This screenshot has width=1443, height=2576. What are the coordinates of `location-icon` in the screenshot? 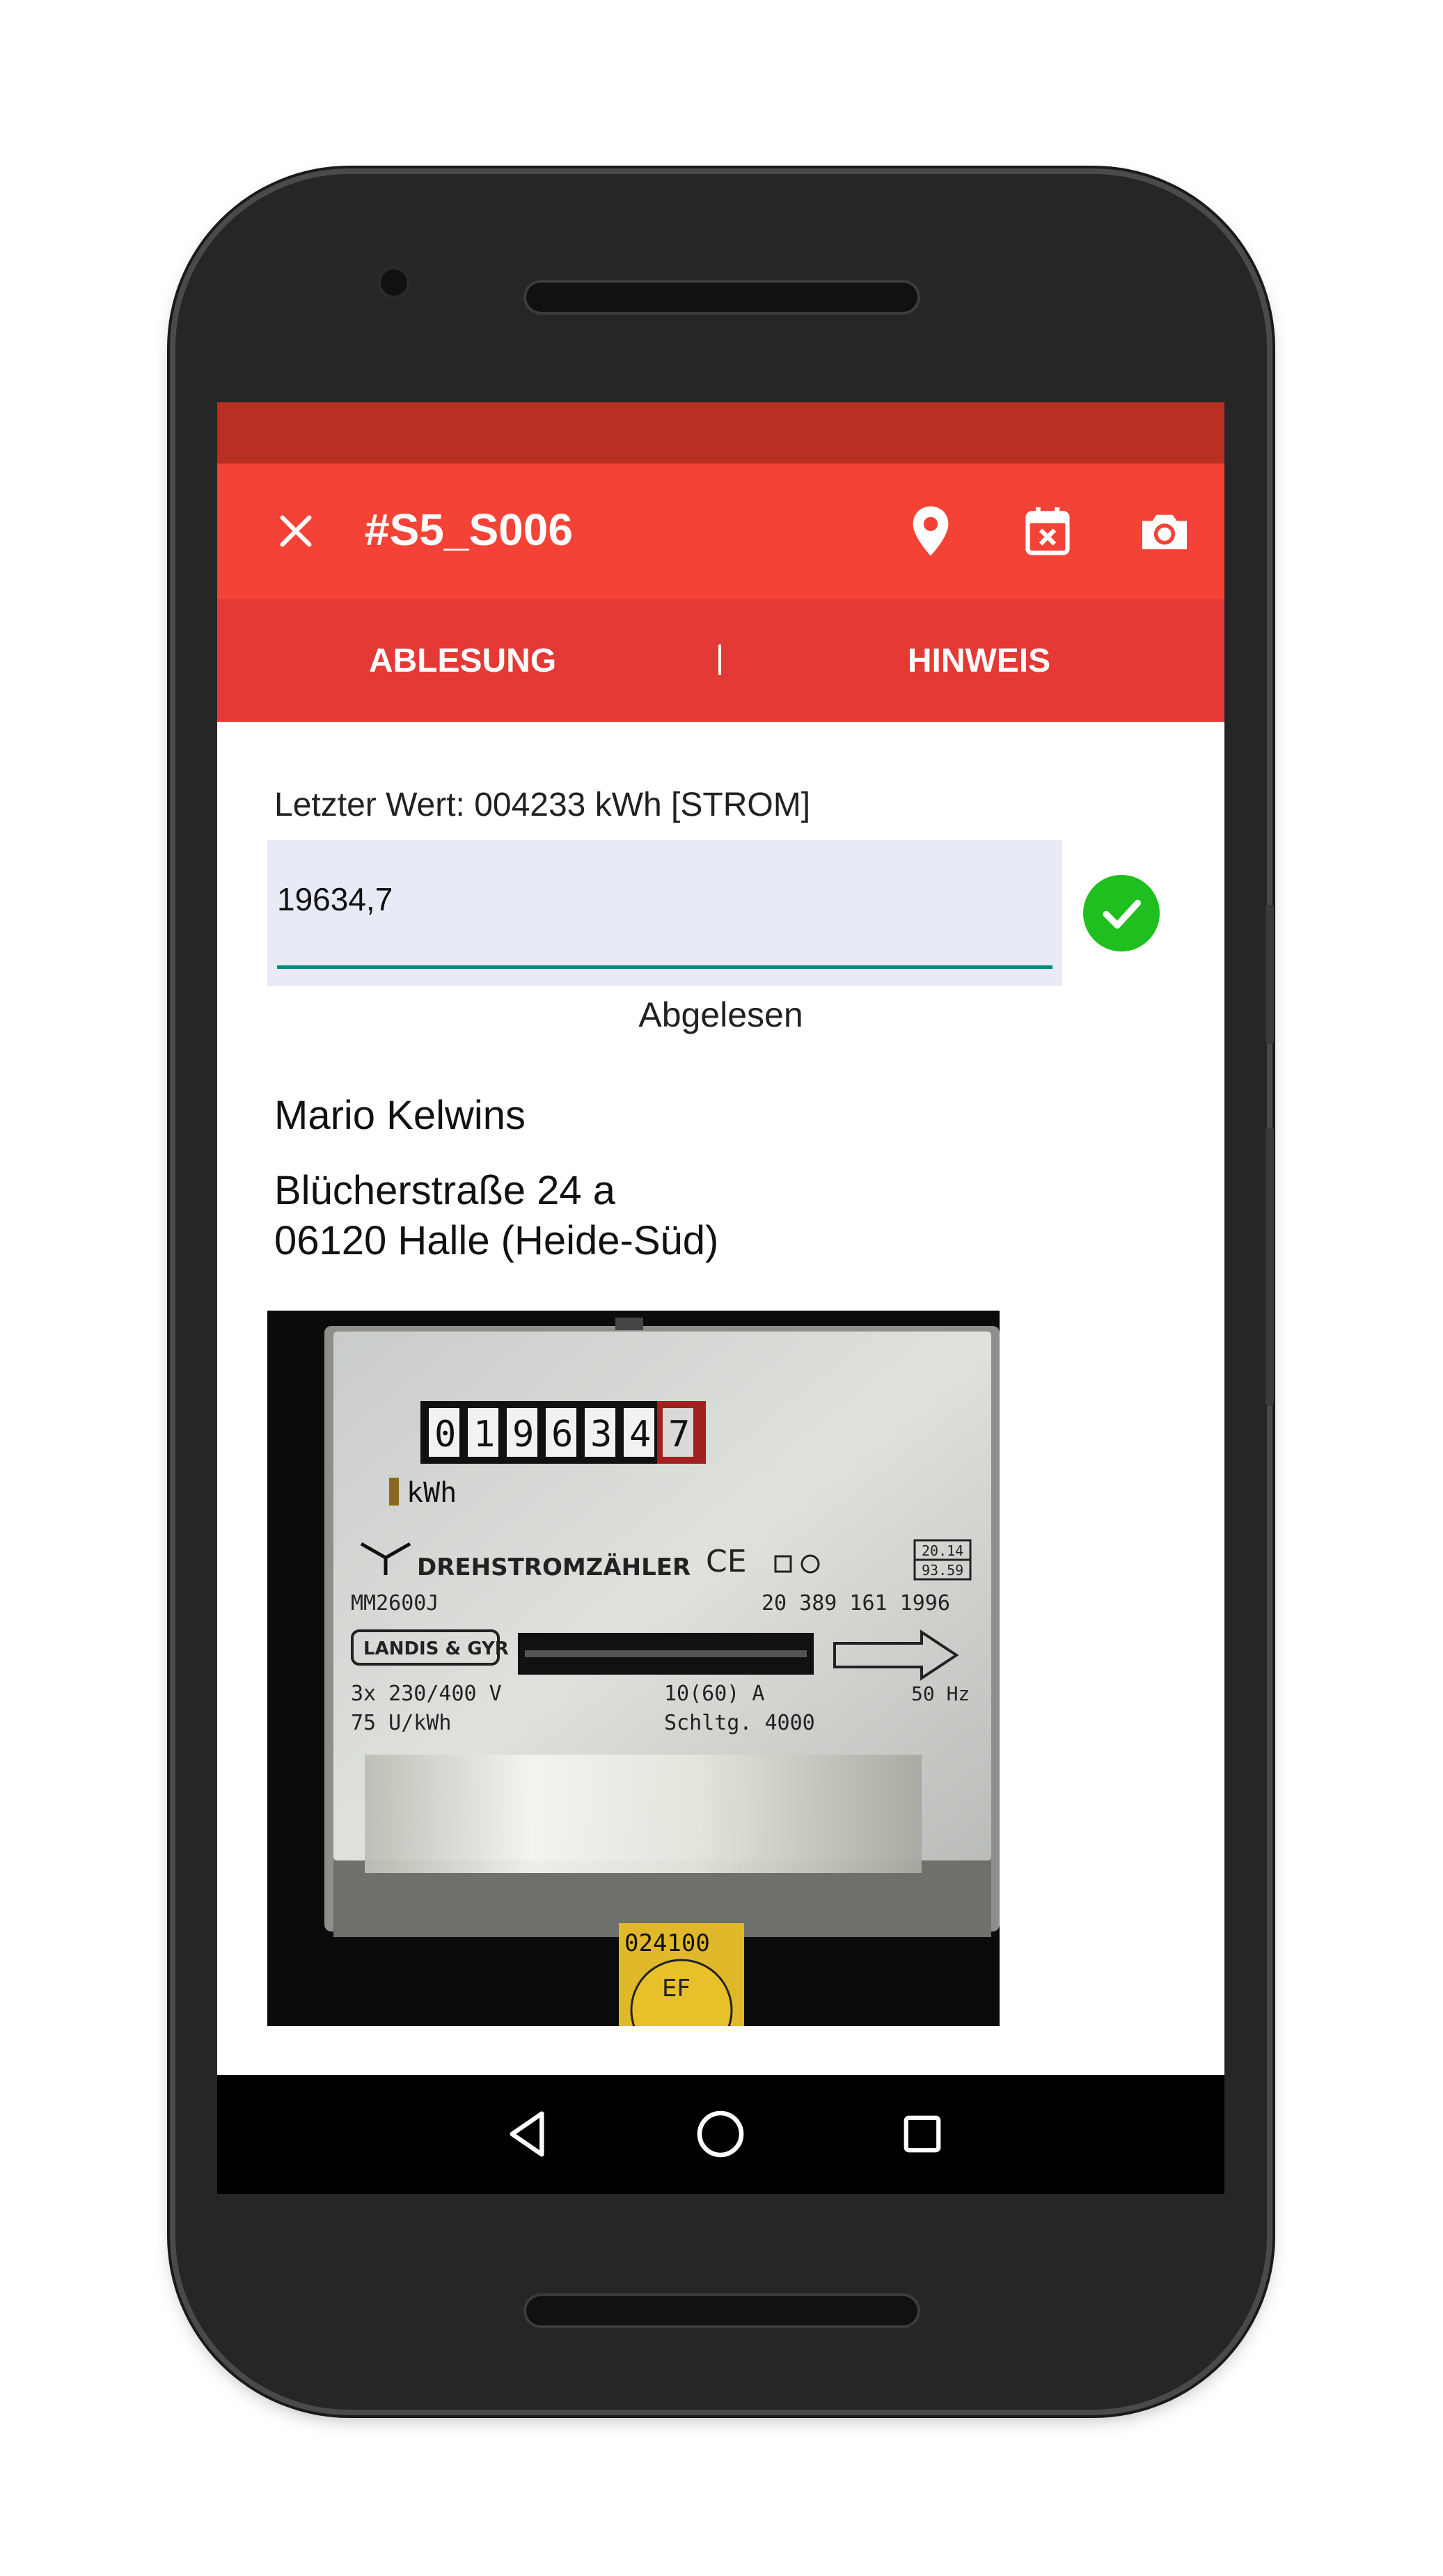 It's located at (930, 531).